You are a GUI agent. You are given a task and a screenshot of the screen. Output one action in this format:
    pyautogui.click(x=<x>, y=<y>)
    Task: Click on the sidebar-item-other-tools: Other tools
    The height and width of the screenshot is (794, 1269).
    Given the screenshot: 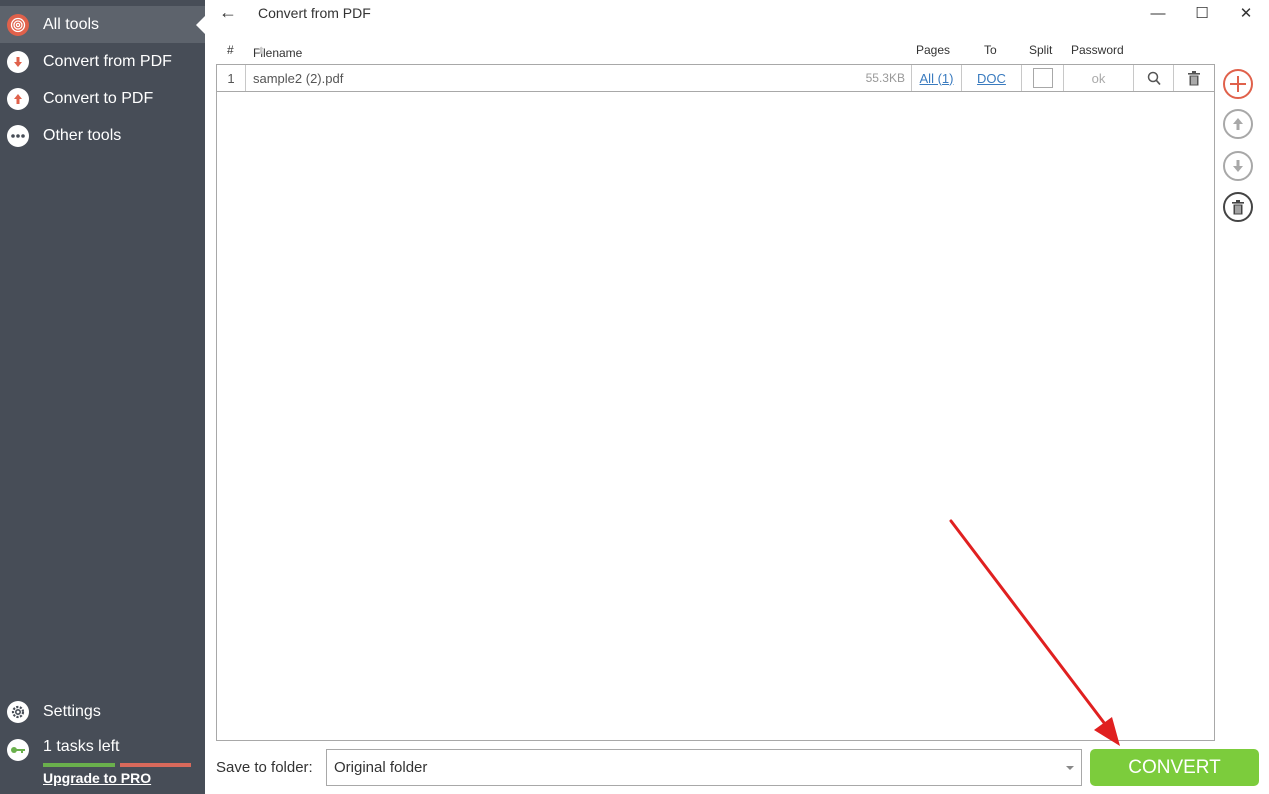 What is the action you would take?
    pyautogui.click(x=102, y=135)
    